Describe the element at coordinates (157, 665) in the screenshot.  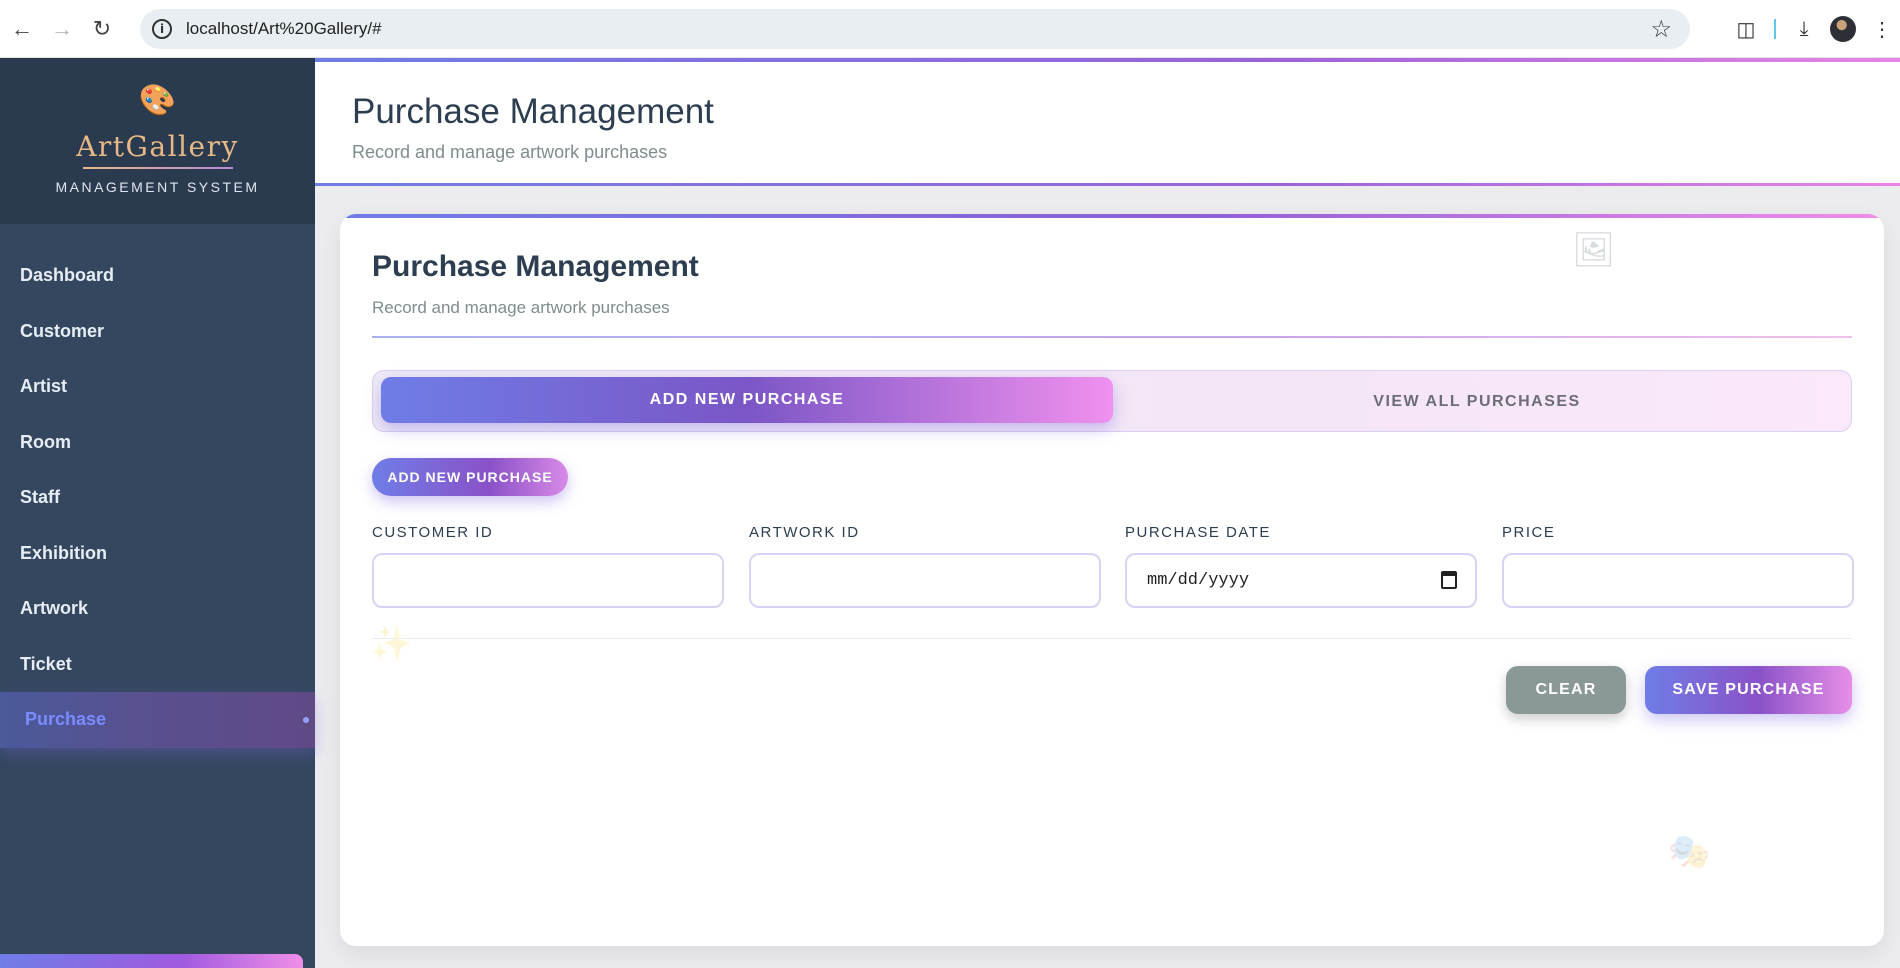
I see `sidebar-item-ticket: Ticket` at that location.